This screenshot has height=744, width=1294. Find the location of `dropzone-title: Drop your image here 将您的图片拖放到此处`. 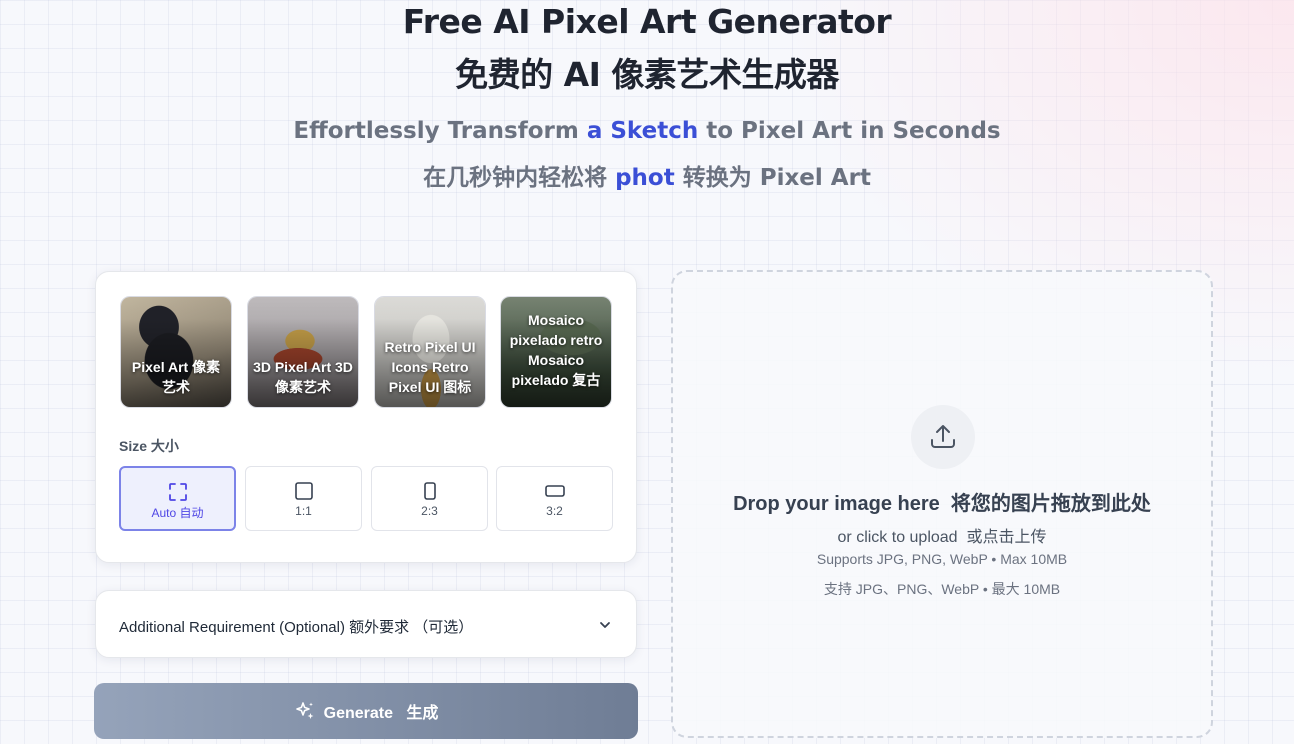

dropzone-title: Drop your image here 将您的图片拖放到此处 is located at coordinates (942, 504).